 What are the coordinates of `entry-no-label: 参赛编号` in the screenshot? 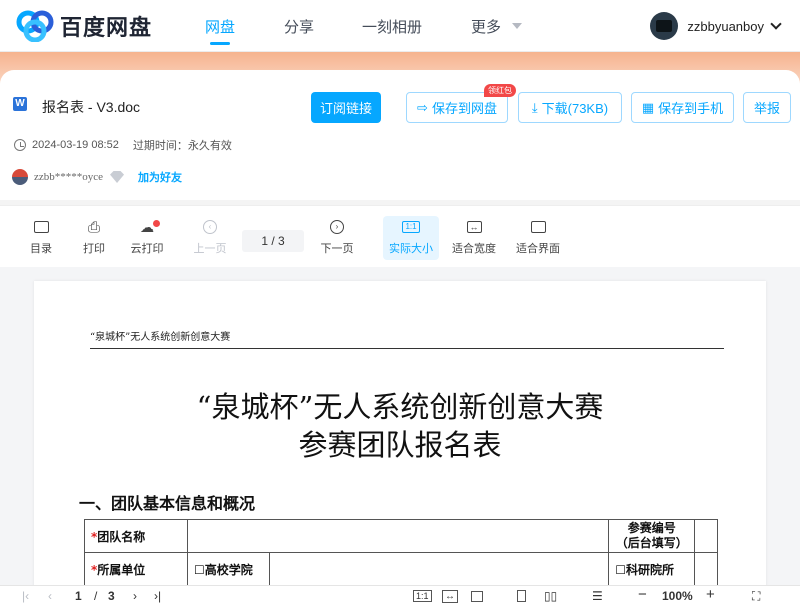 It's located at (651, 528).